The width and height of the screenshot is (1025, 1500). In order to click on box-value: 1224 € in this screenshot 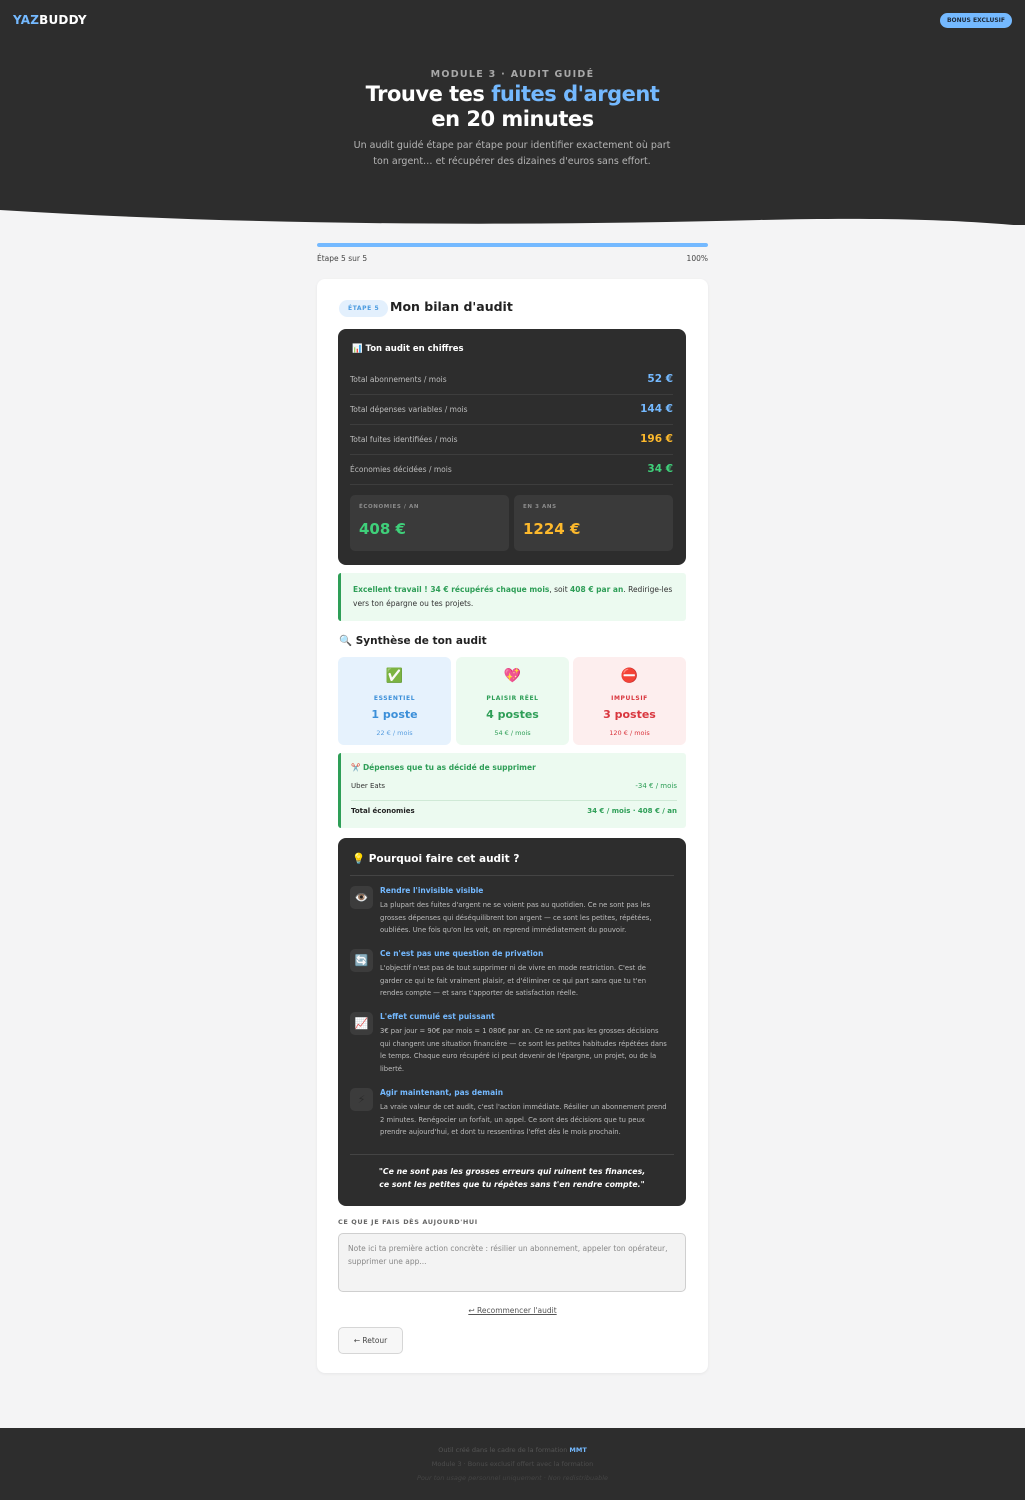, I will do `click(552, 529)`.